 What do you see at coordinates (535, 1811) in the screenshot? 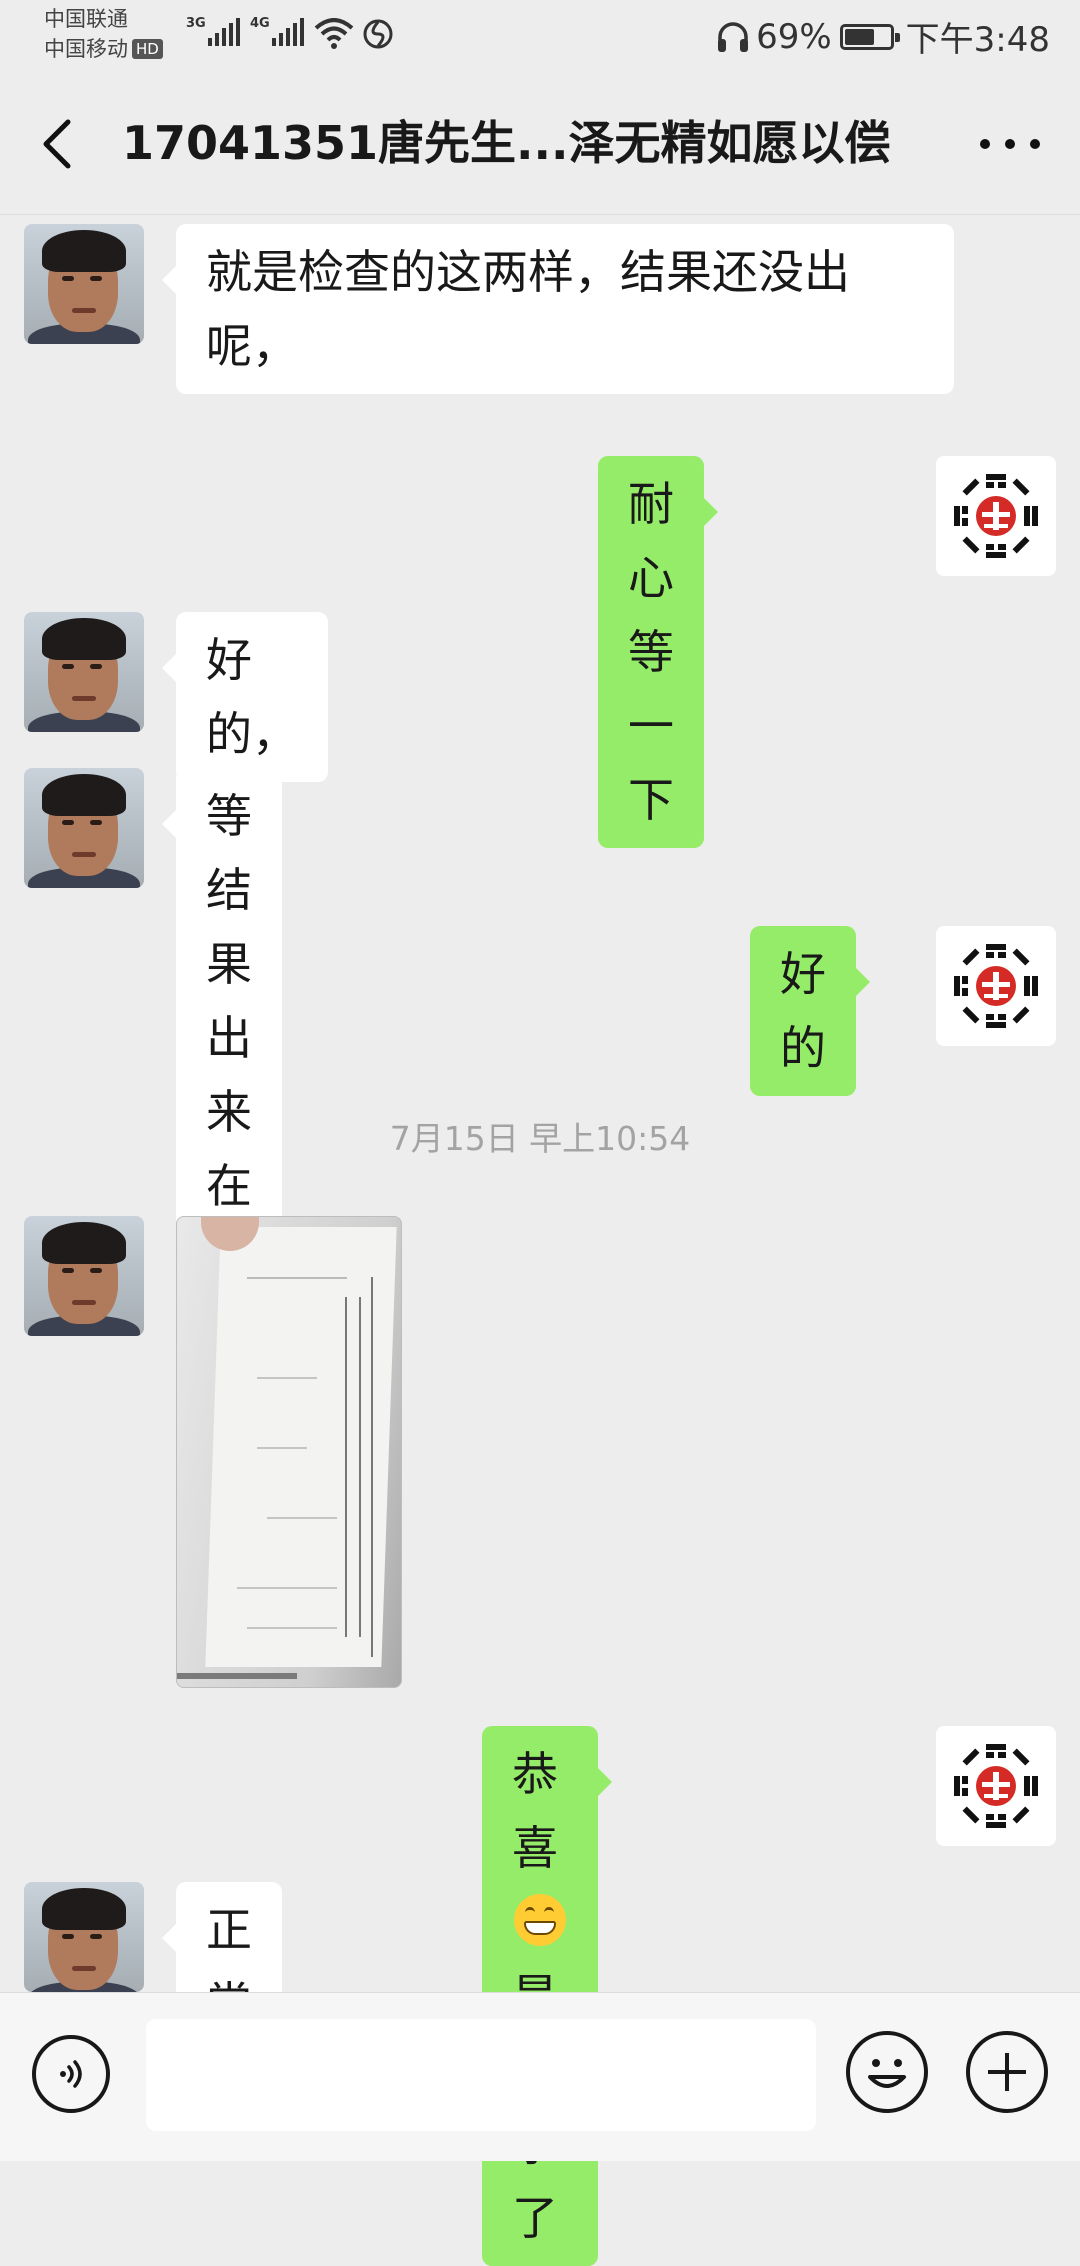
I see `message-text: 恭喜` at bounding box center [535, 1811].